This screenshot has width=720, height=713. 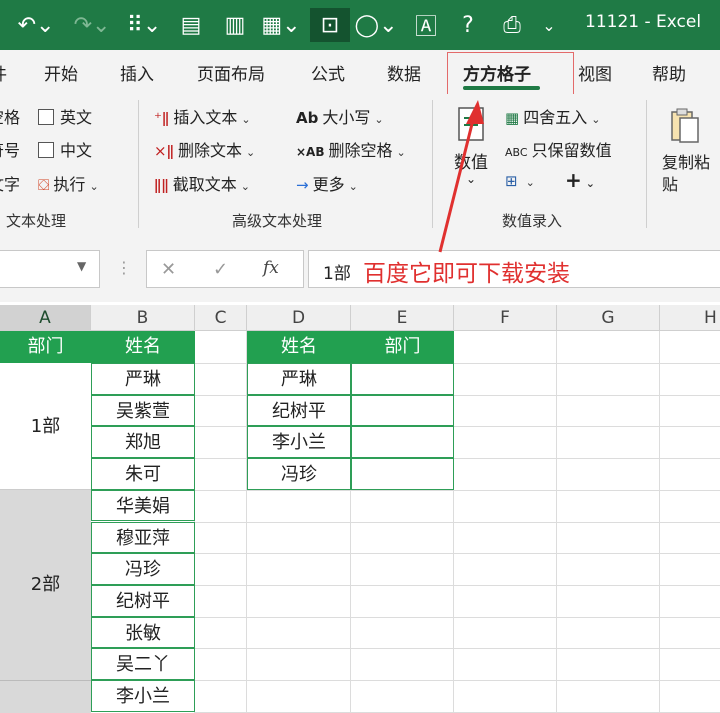 What do you see at coordinates (143, 442) in the screenshot?
I see `table-row-name: 郑旭` at bounding box center [143, 442].